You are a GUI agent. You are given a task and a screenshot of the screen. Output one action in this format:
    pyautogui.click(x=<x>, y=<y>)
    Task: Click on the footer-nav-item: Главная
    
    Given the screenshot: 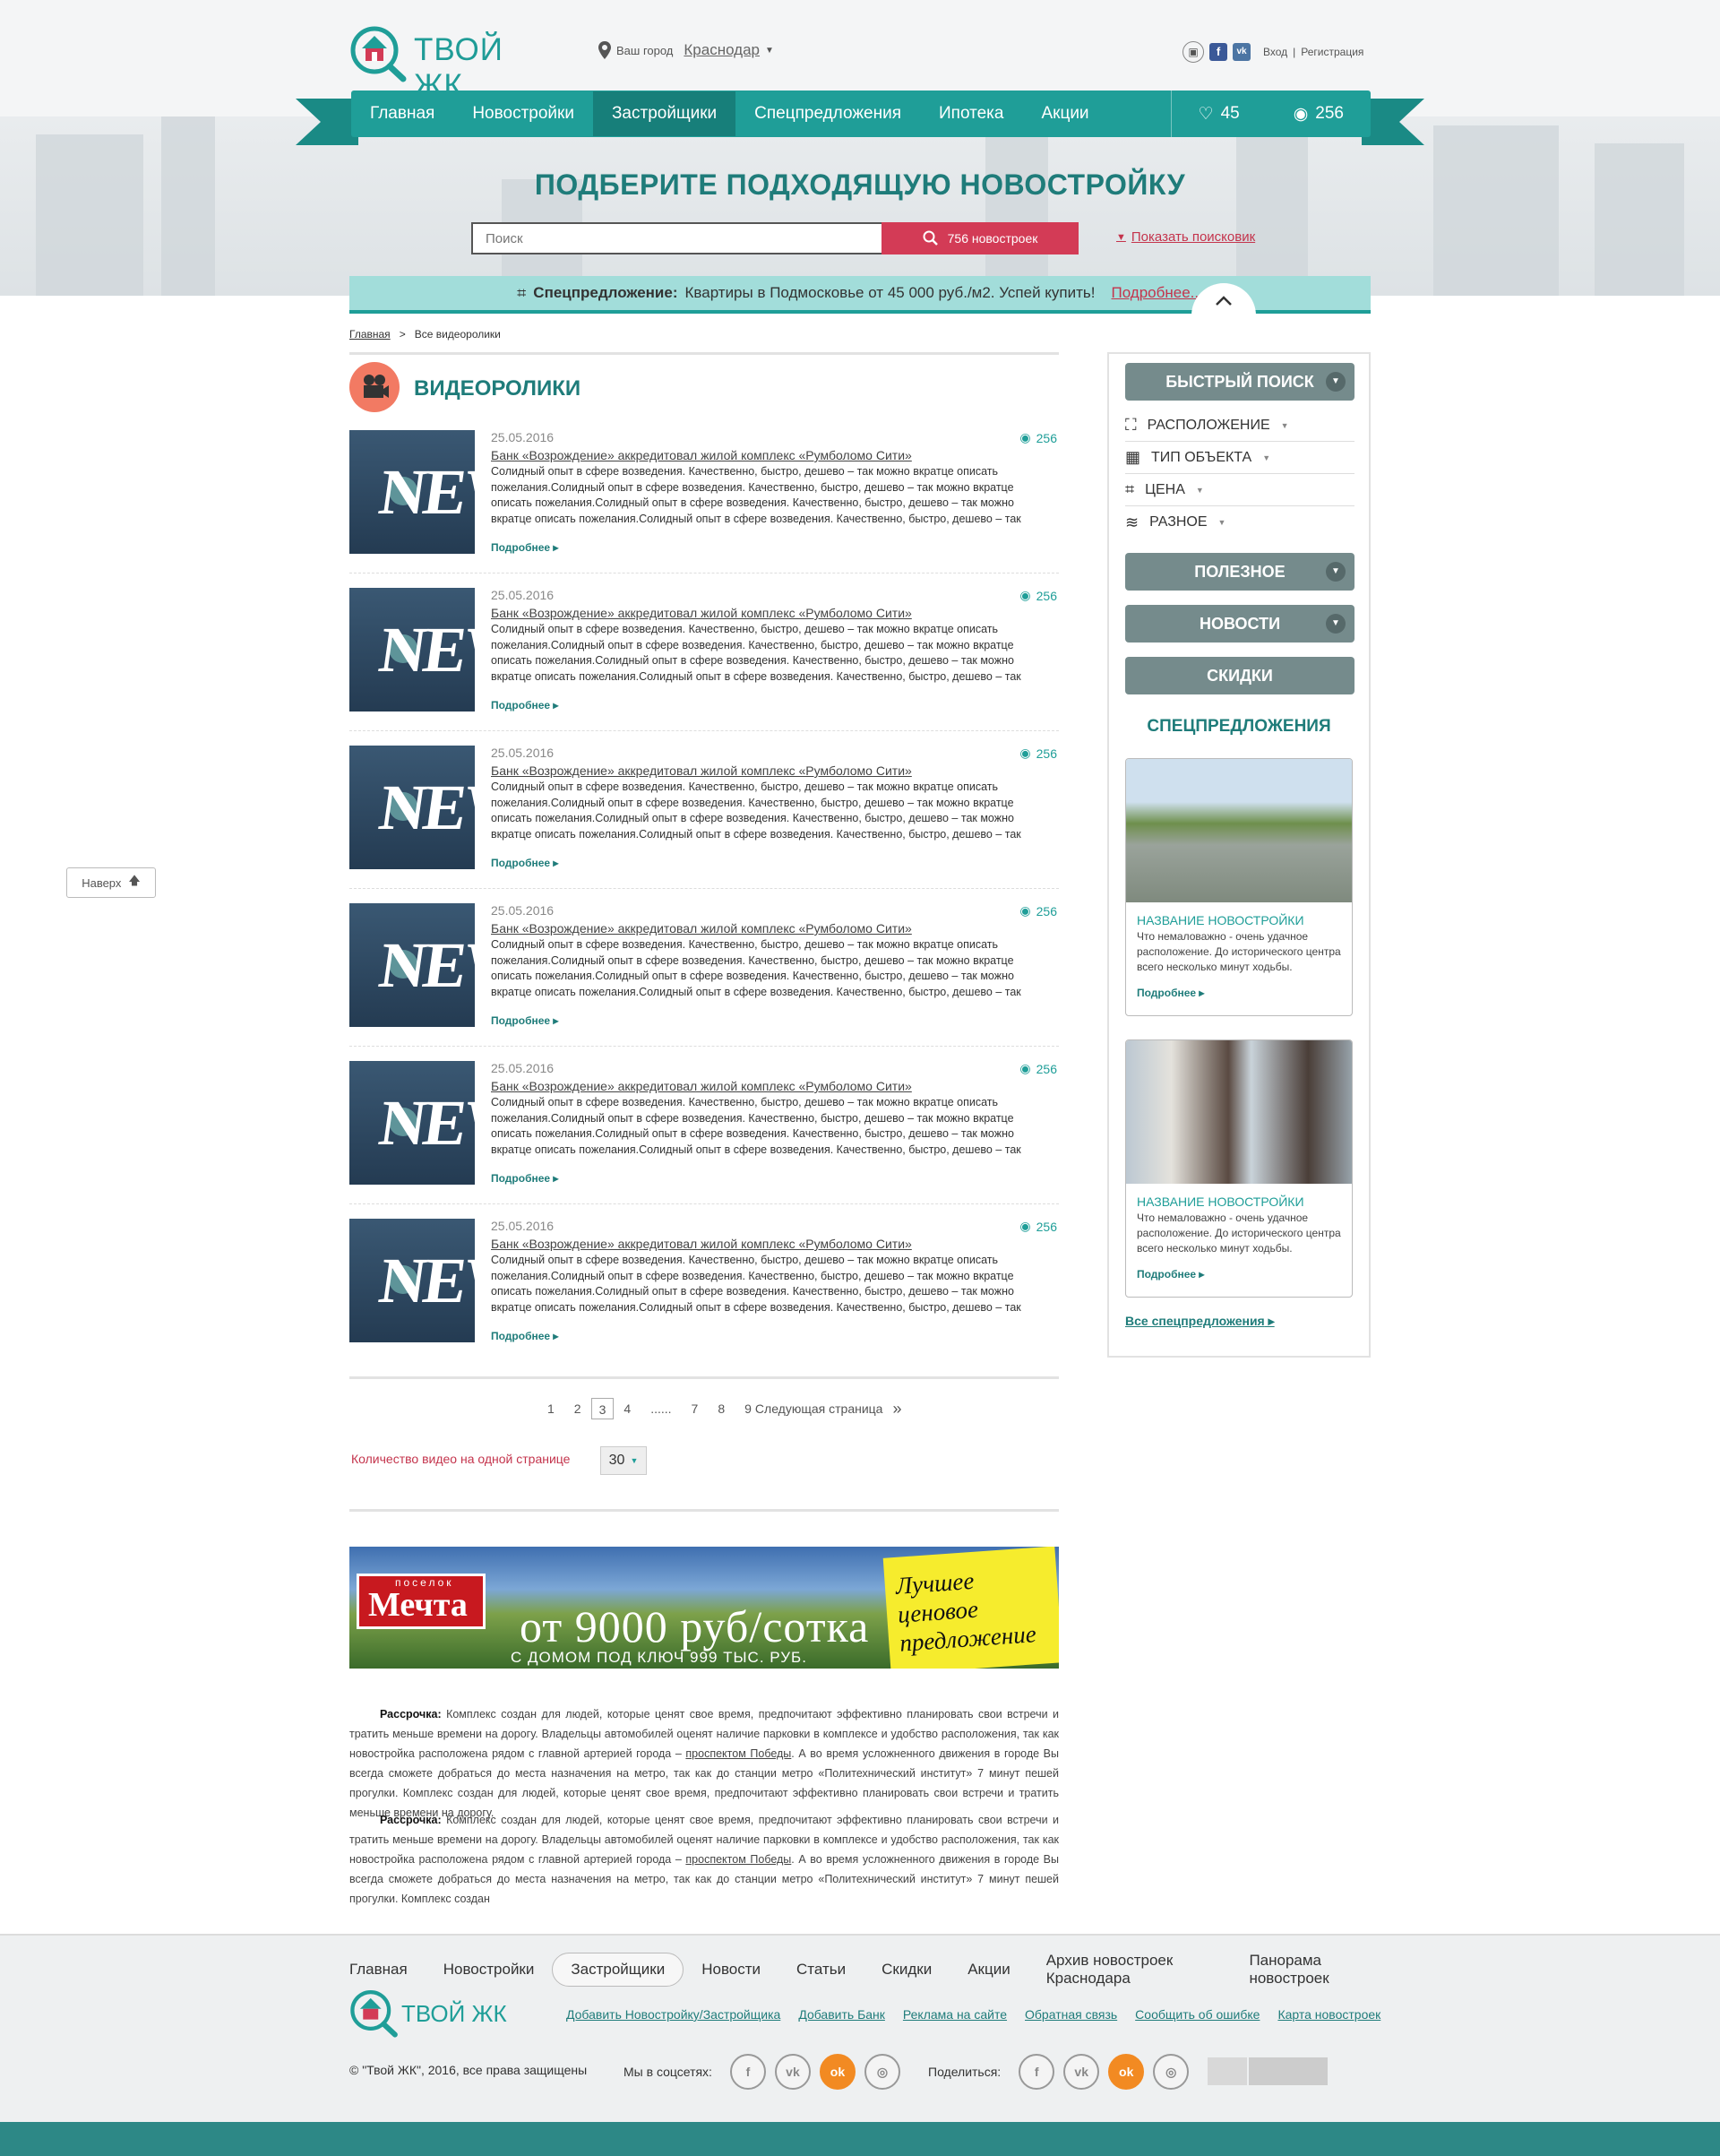 What is the action you would take?
    pyautogui.click(x=387, y=1970)
    